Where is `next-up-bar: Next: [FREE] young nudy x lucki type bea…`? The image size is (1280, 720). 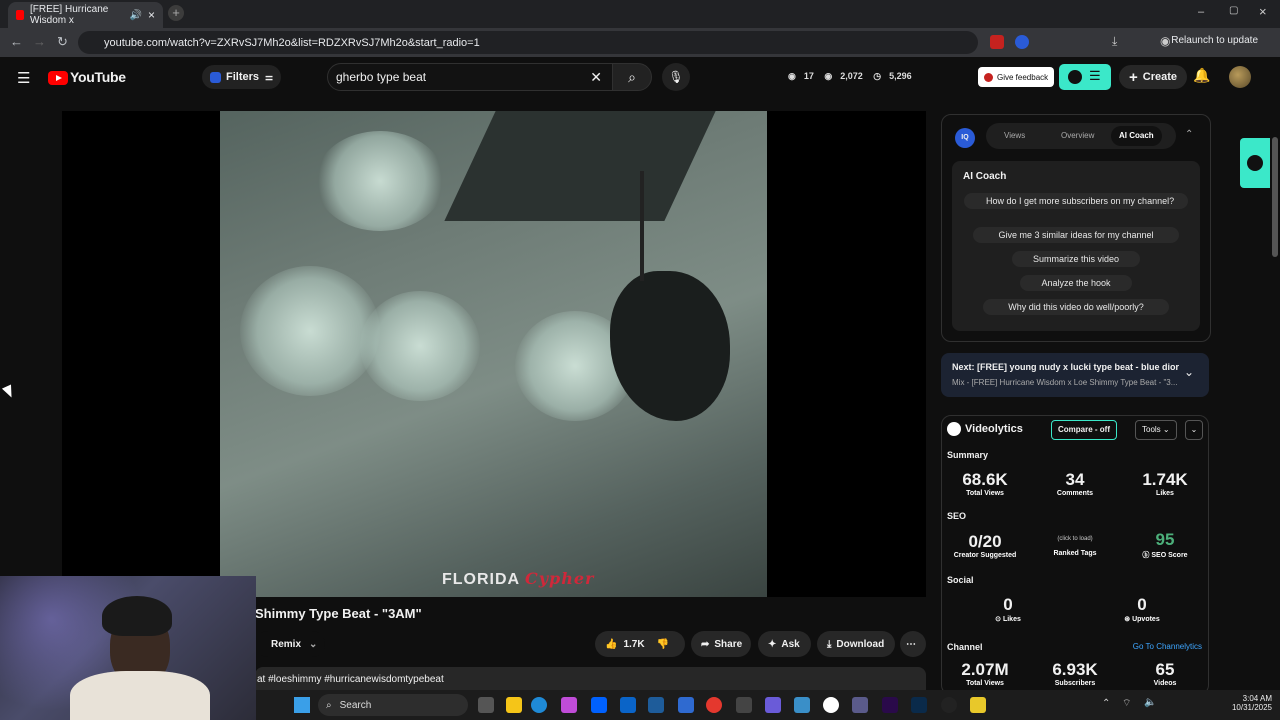 next-up-bar: Next: [FREE] young nudy x lucki type bea… is located at coordinates (1075, 375).